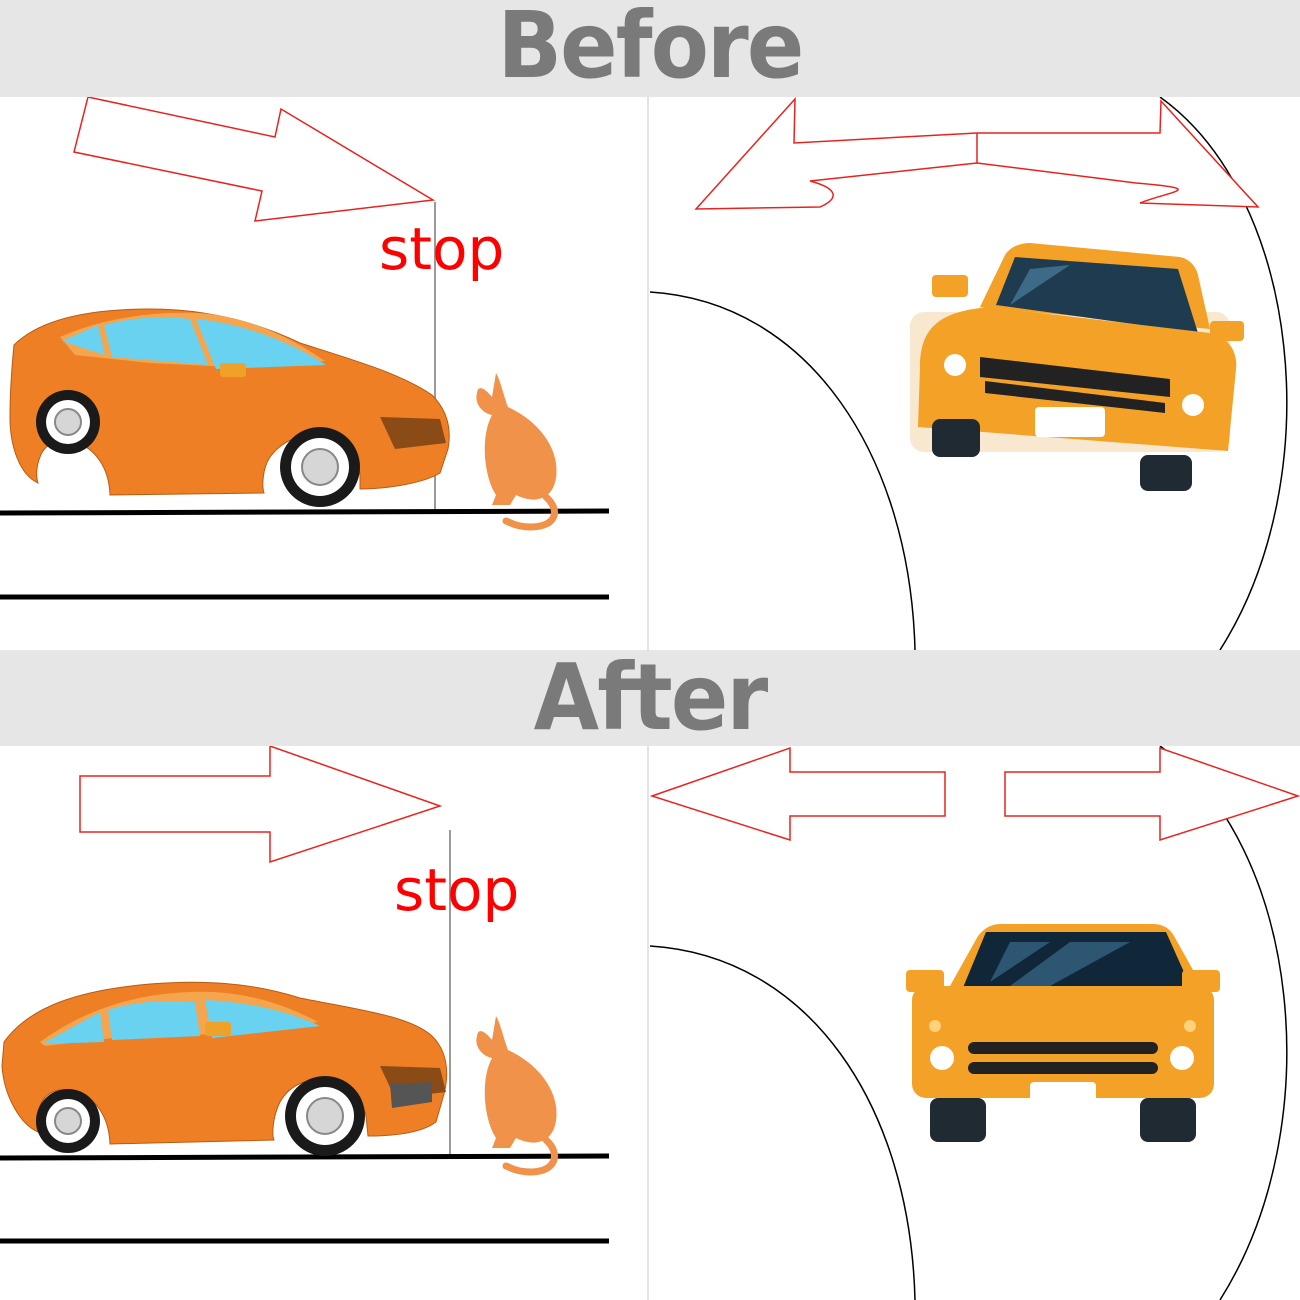 Image resolution: width=1300 pixels, height=1300 pixels. Describe the element at coordinates (648, 1023) in the screenshot. I see `panel-divider-bottom` at that location.